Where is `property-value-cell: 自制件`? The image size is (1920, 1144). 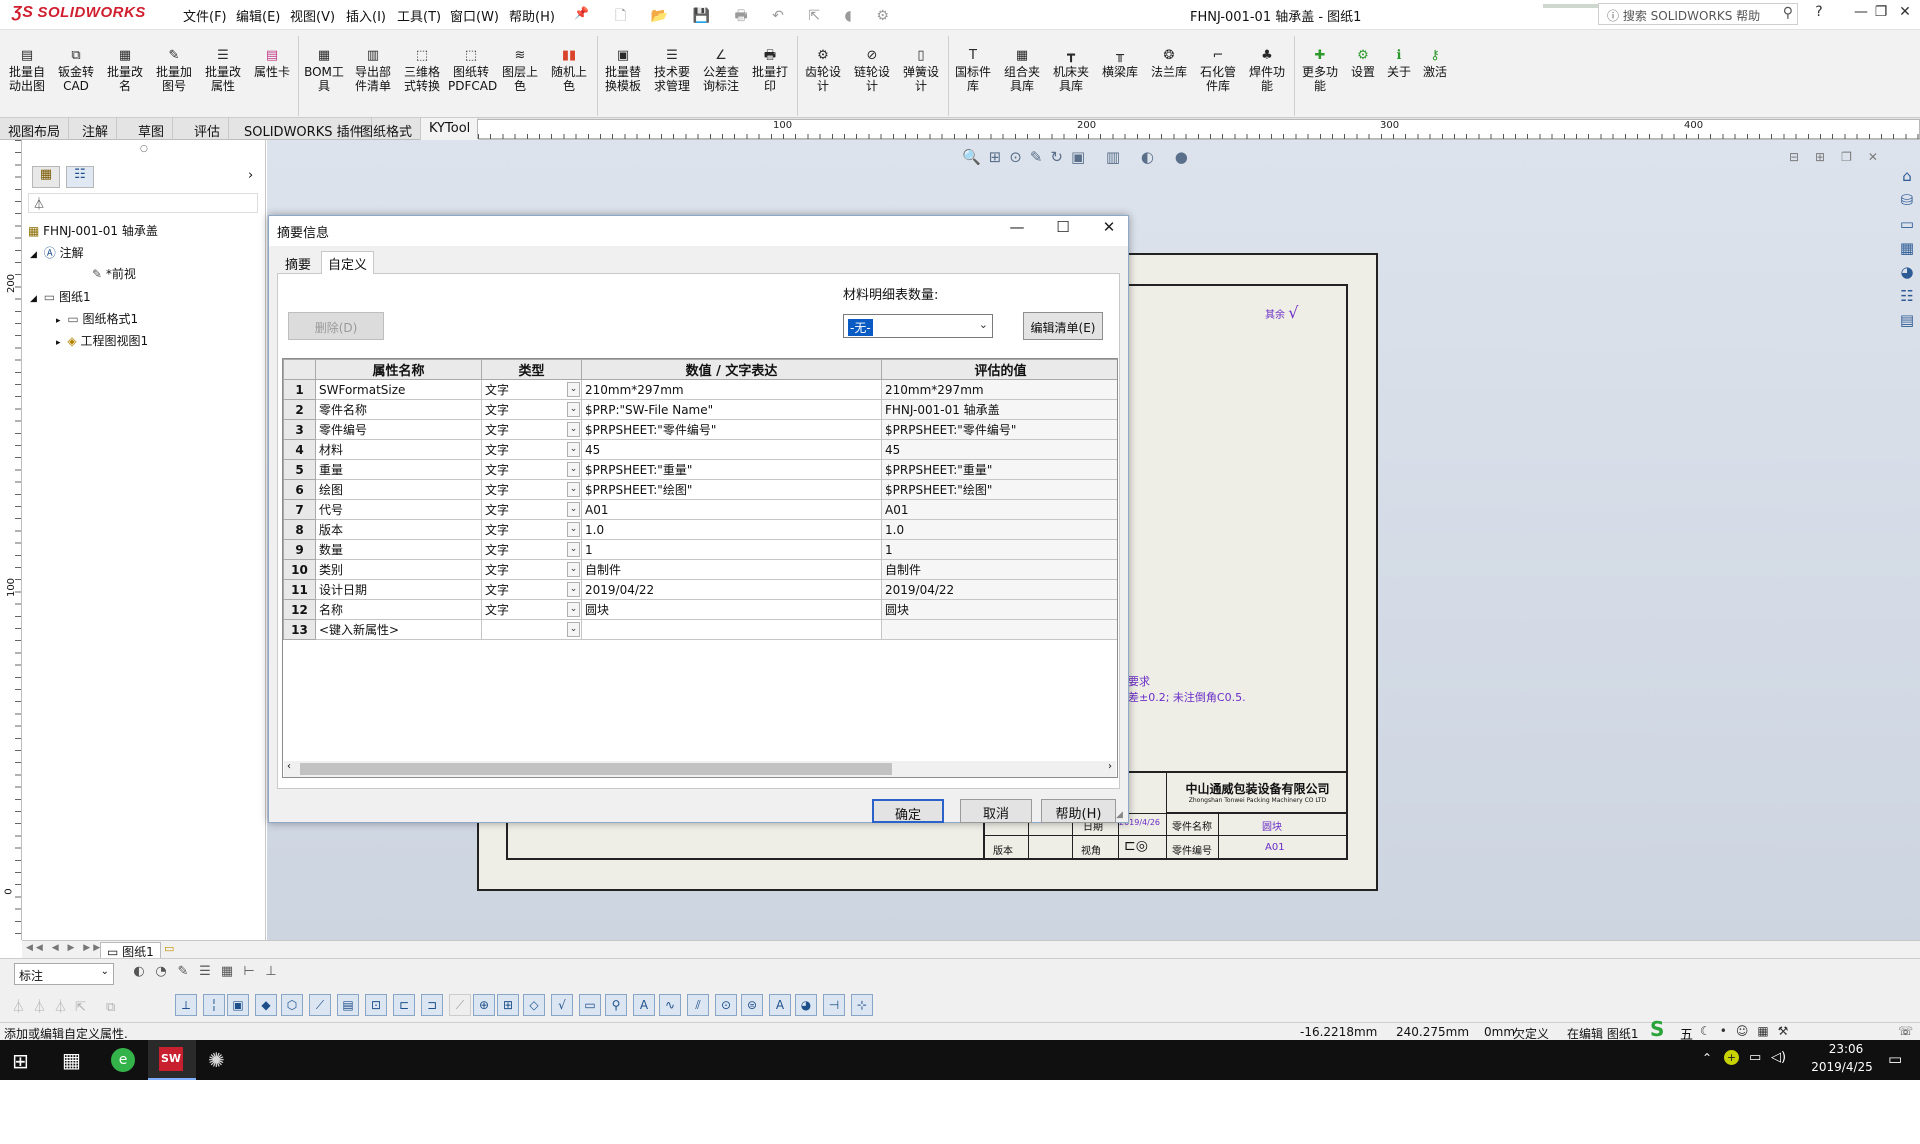
property-value-cell: 自制件 is located at coordinates (731, 569).